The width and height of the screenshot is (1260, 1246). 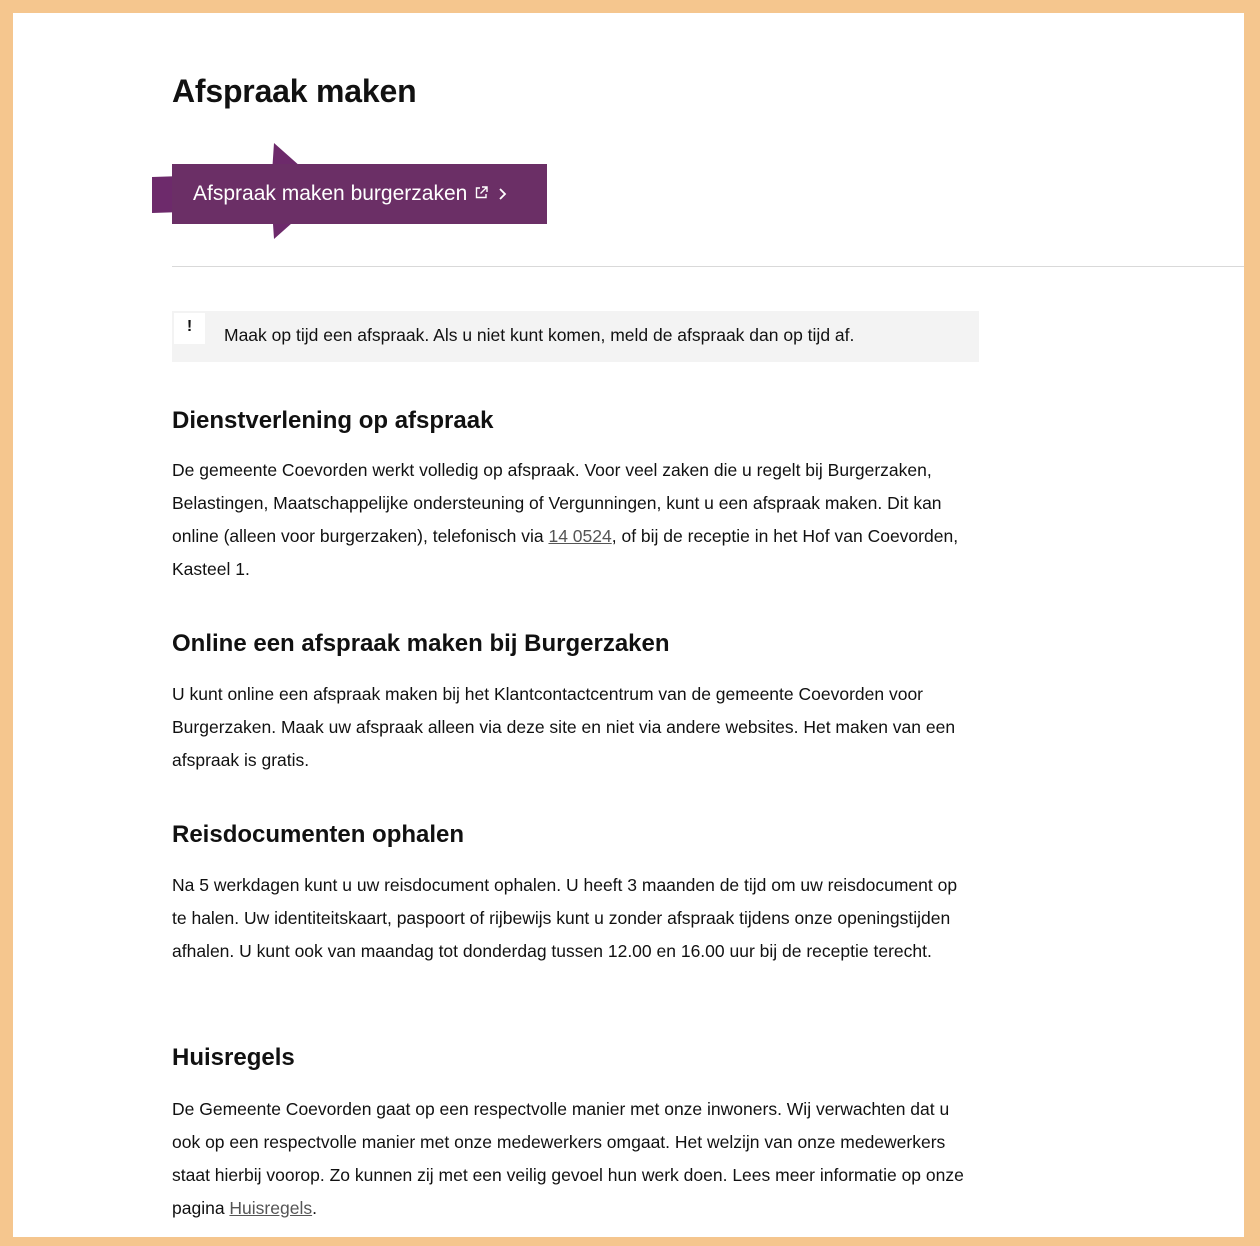 I want to click on exclamation-icon: !, so click(x=189, y=328).